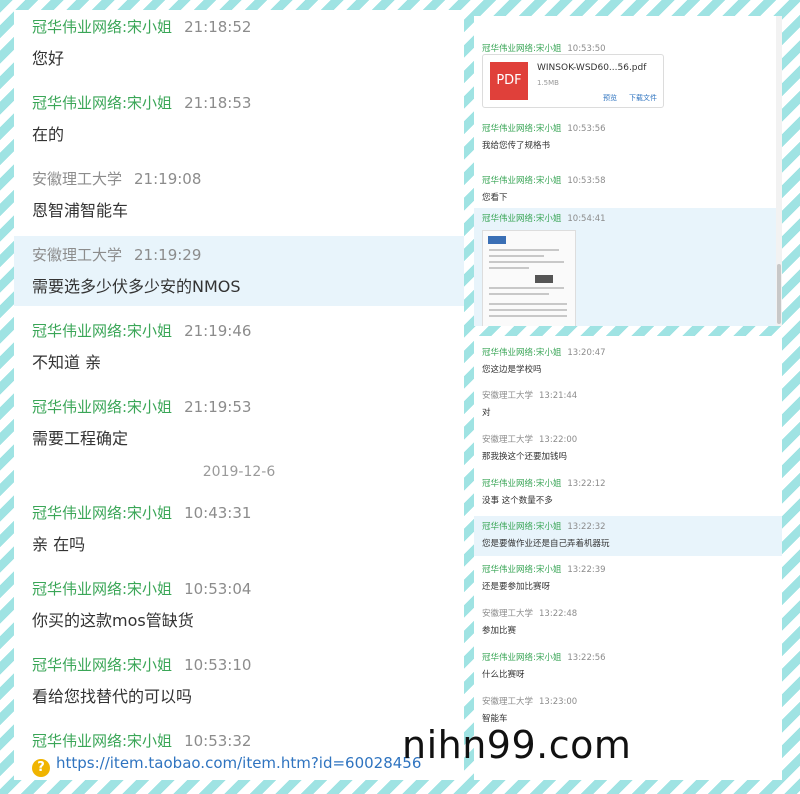  I want to click on chat-message: 安徽理工大学 13:23:00 智能车, so click(628, 709).